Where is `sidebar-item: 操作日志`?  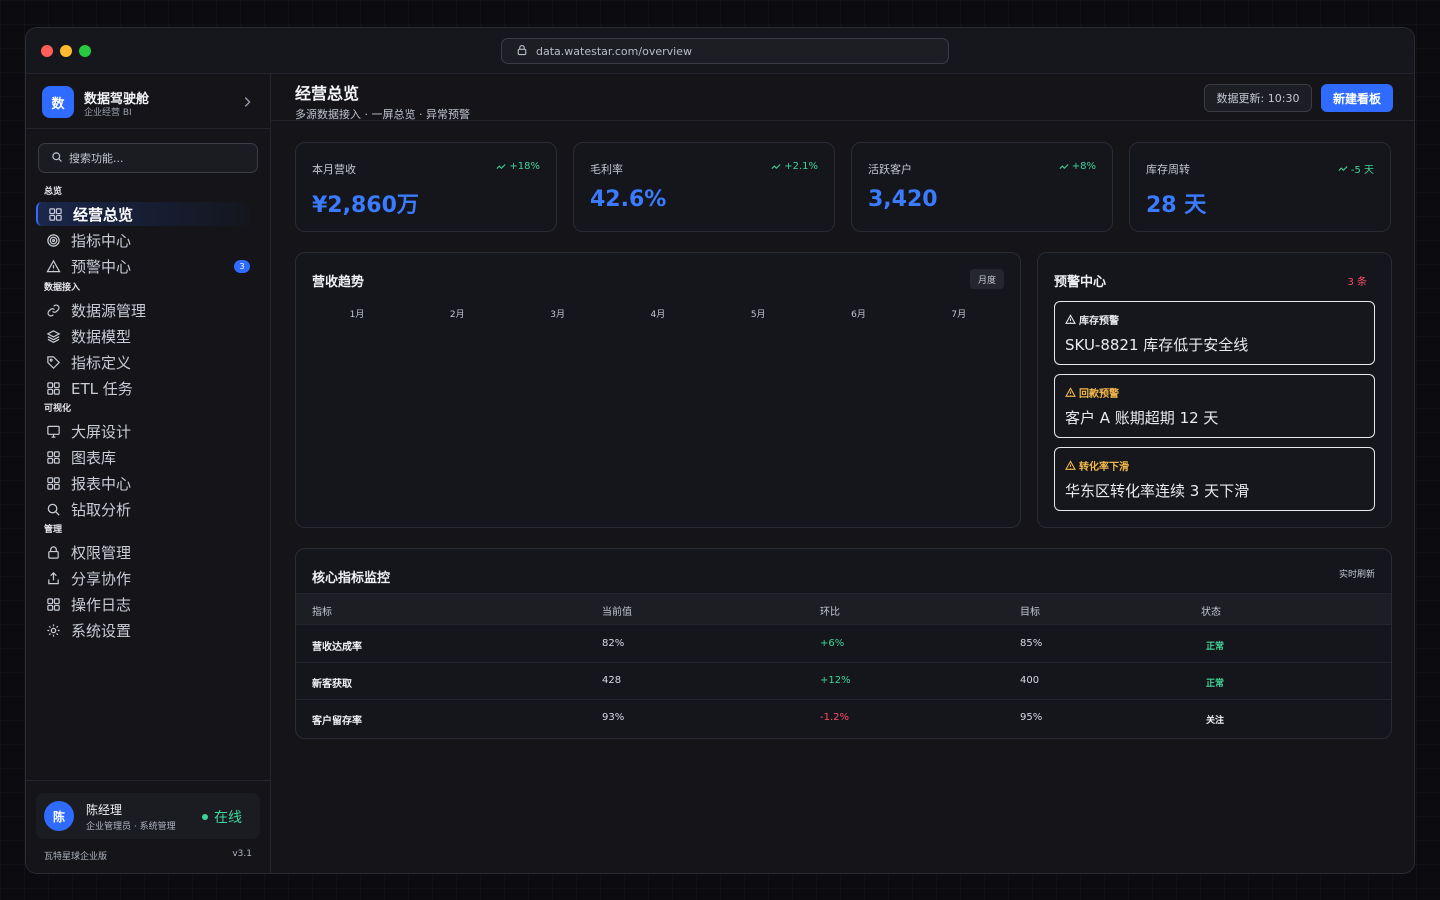 sidebar-item: 操作日志 is located at coordinates (143, 604).